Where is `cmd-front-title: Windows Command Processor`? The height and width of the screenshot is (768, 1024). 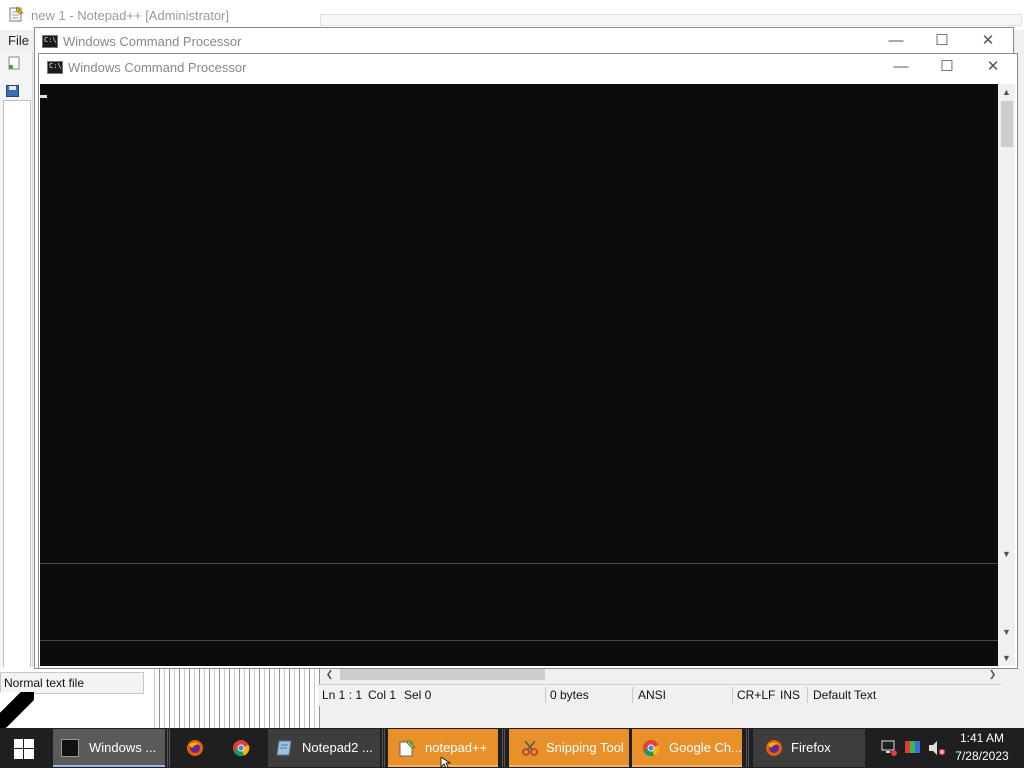 cmd-front-title: Windows Command Processor is located at coordinates (157, 67).